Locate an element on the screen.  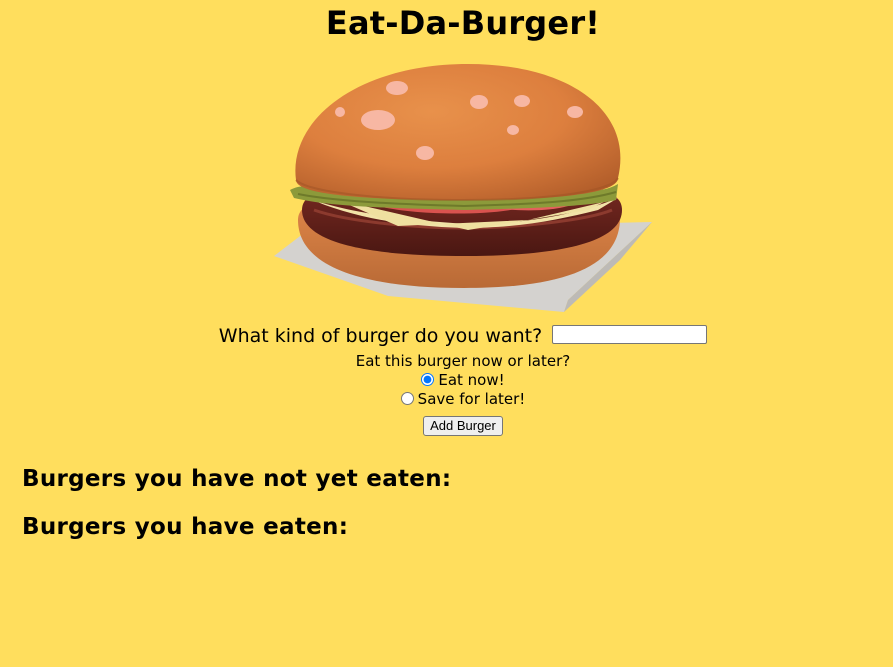
burger-name-input is located at coordinates (630, 334).